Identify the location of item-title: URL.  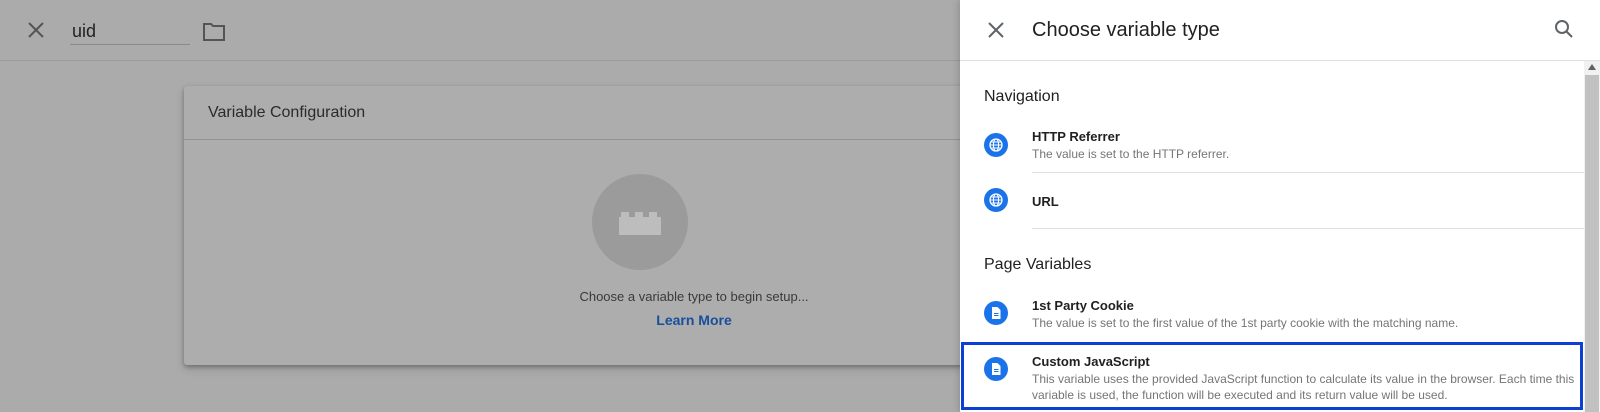
(1045, 201).